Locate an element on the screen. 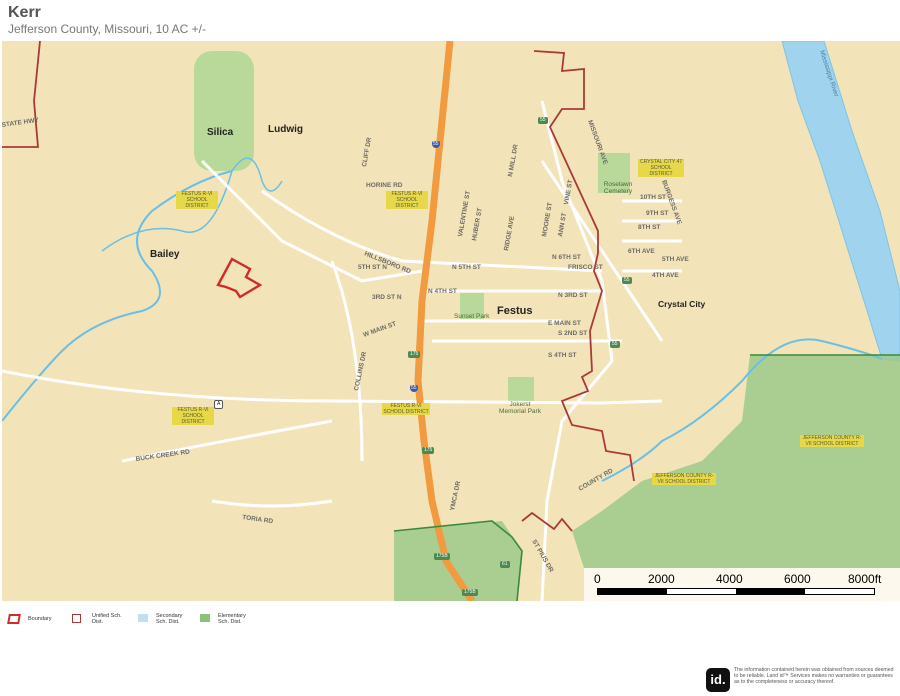  park-patch-north is located at coordinates (224, 111).